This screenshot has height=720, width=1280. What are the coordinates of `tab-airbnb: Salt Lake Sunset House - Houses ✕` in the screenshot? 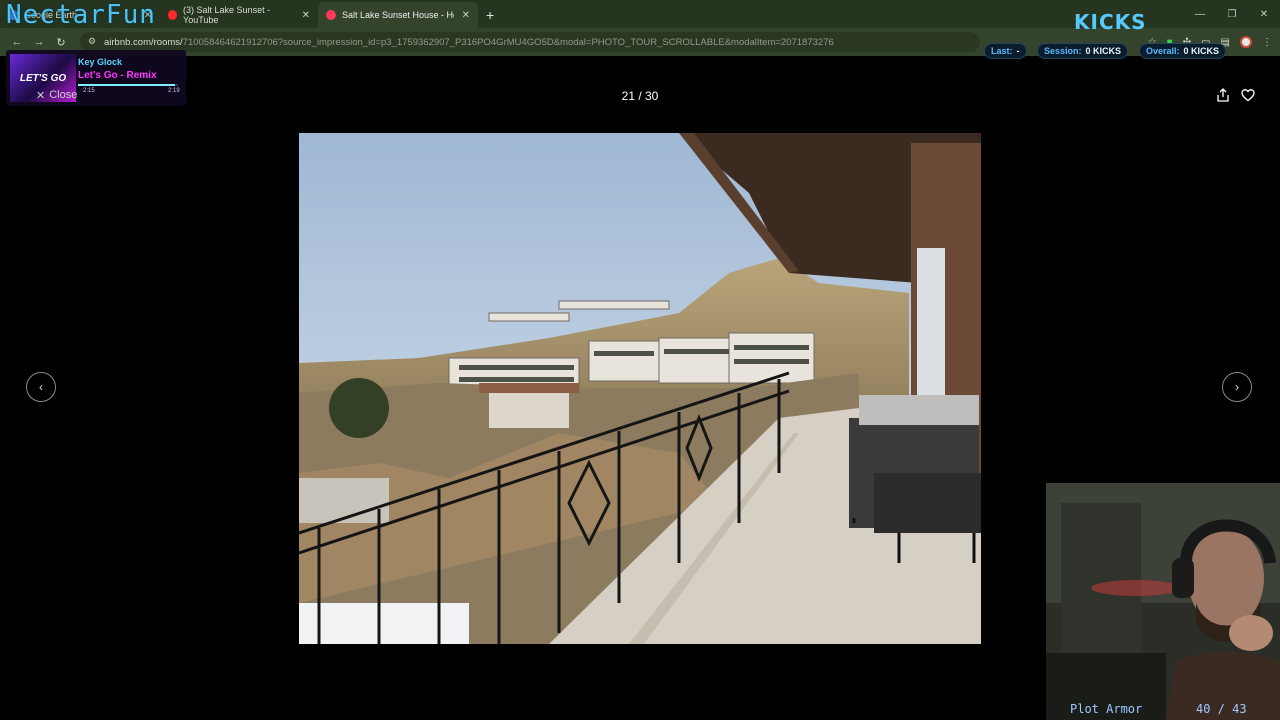 It's located at (398, 15).